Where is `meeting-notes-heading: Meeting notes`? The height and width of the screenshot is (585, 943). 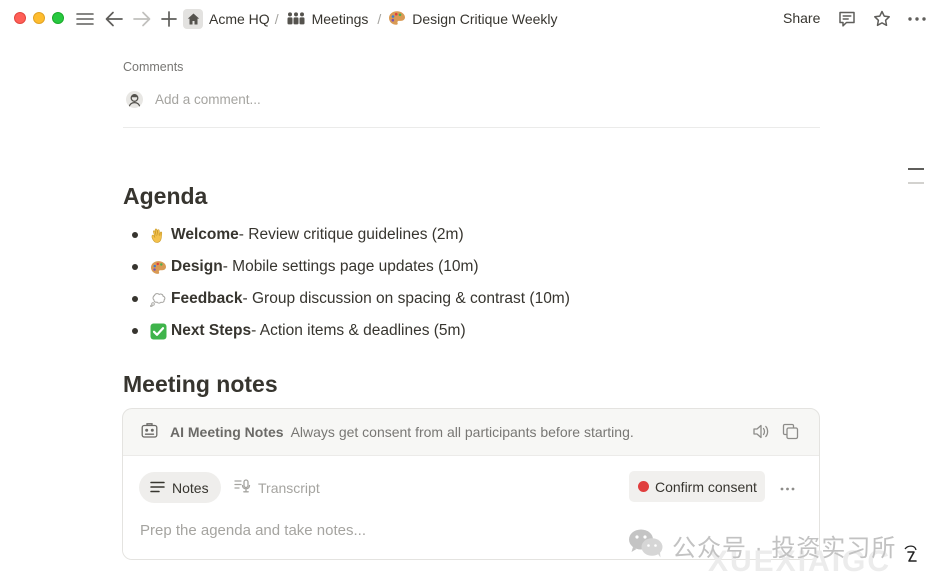 meeting-notes-heading: Meeting notes is located at coordinates (200, 384).